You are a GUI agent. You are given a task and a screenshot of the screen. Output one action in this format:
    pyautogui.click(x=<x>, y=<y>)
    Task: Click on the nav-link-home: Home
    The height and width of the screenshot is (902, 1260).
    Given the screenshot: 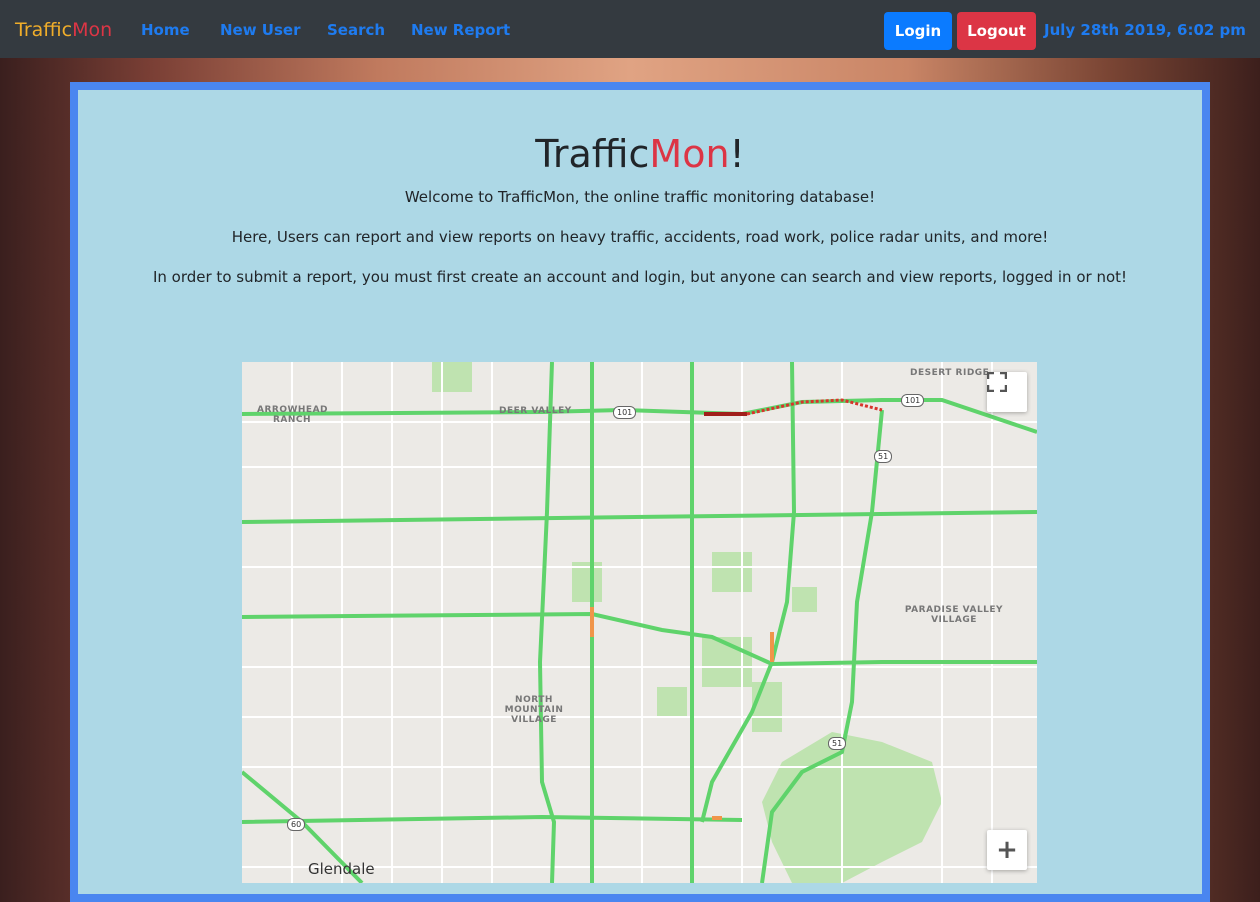 What is the action you would take?
    pyautogui.click(x=165, y=30)
    